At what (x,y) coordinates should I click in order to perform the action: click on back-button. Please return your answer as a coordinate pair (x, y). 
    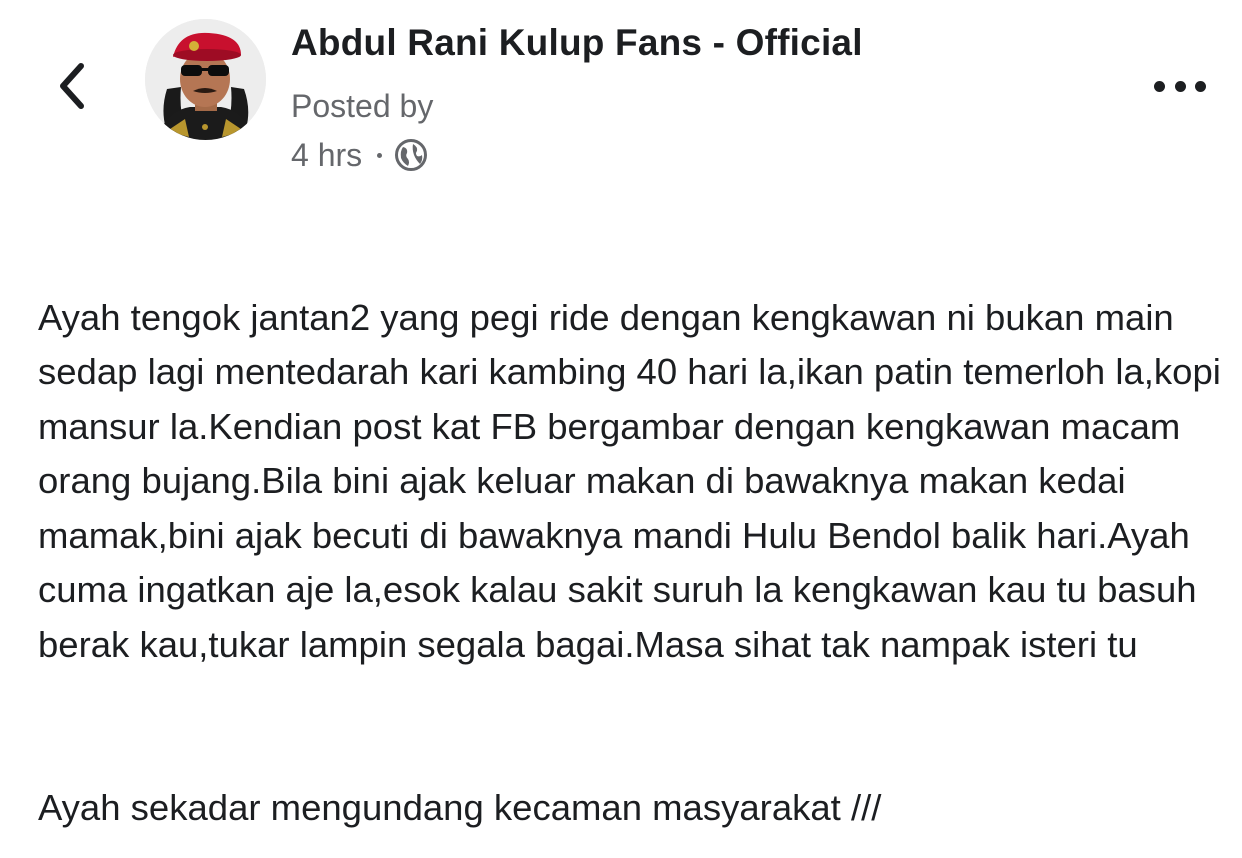
    Looking at the image, I should click on (72, 86).